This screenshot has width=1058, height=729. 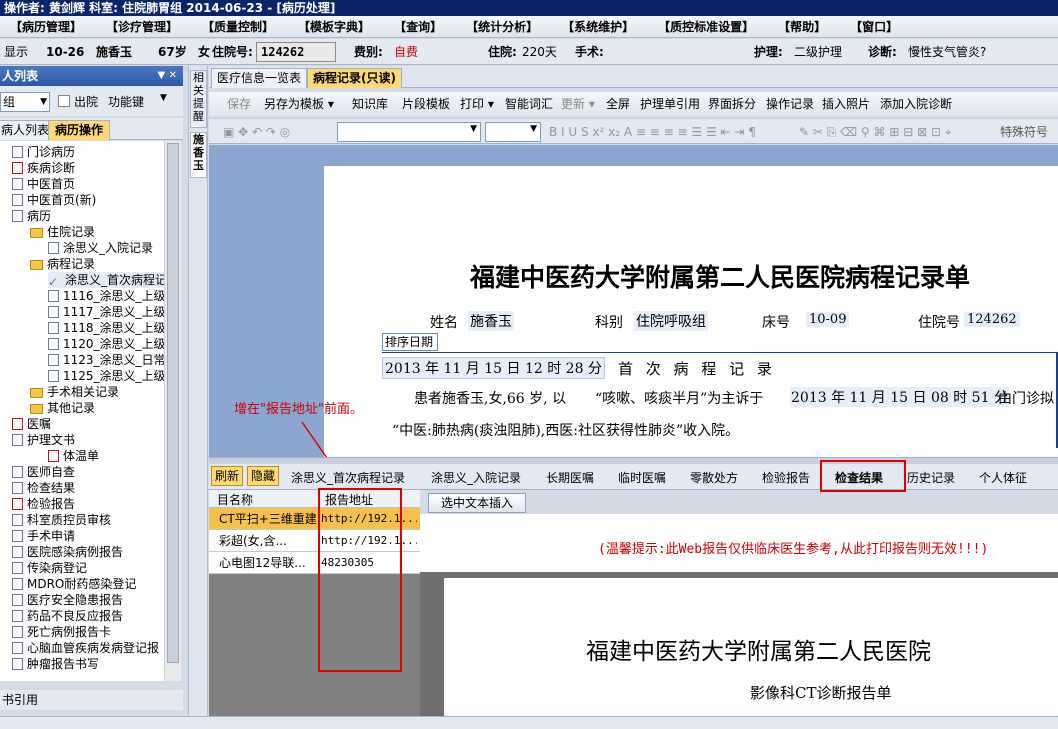 I want to click on patient-age: 67岁, so click(x=172, y=52).